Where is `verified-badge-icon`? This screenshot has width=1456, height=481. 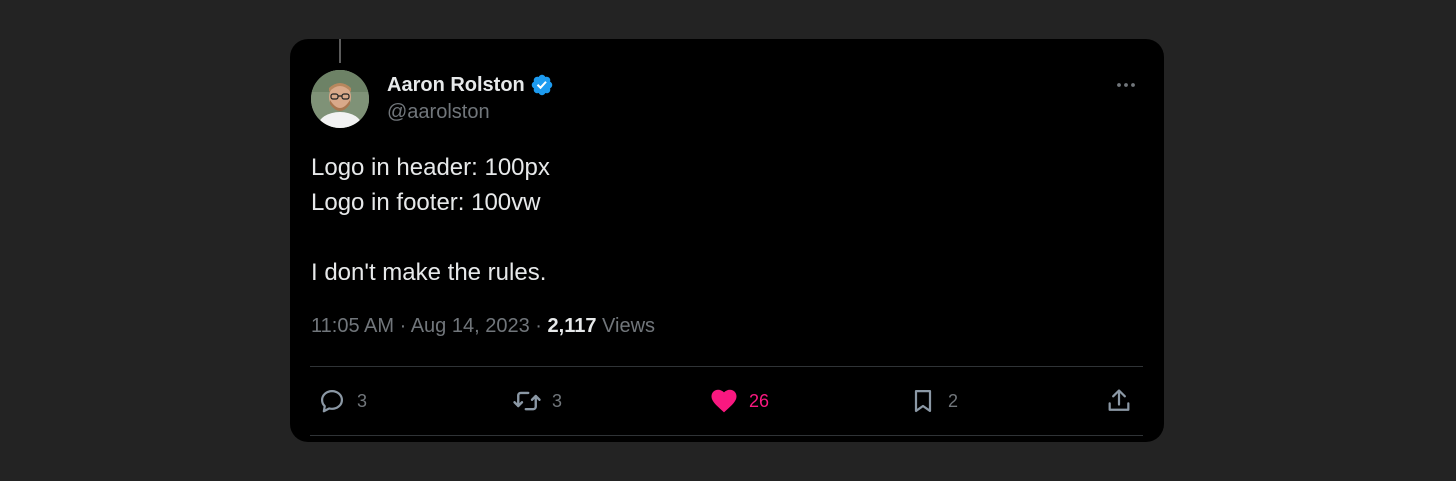 verified-badge-icon is located at coordinates (542, 85).